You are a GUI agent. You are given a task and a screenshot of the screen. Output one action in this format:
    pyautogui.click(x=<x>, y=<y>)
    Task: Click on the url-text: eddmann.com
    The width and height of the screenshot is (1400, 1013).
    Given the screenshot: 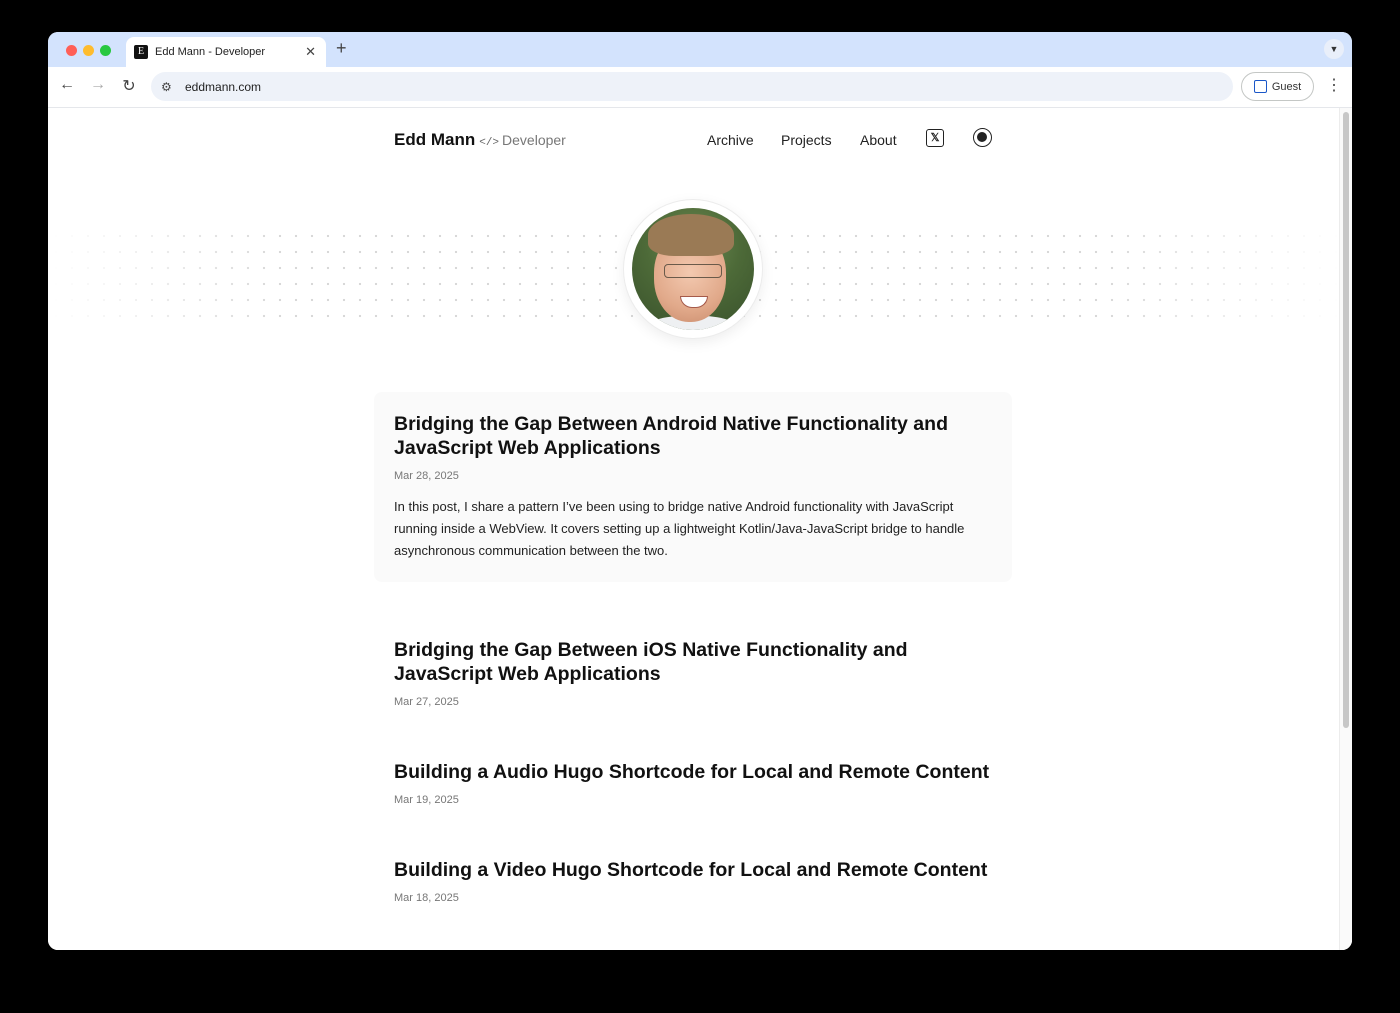 What is the action you would take?
    pyautogui.click(x=223, y=87)
    